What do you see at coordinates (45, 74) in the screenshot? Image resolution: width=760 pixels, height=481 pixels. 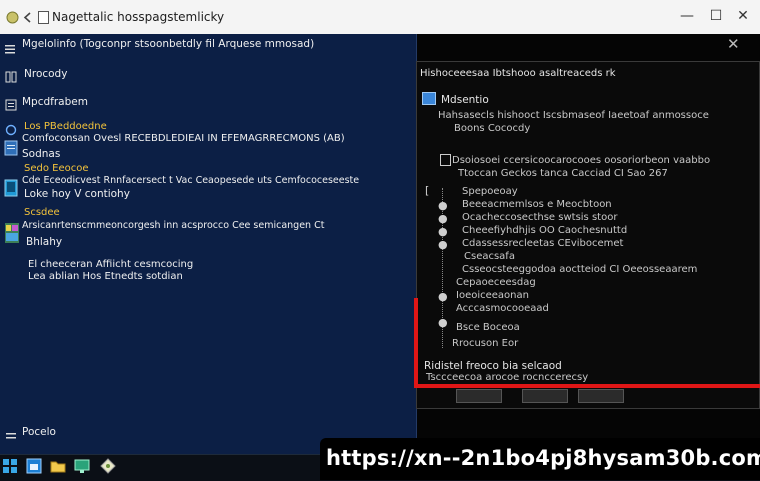 I see `nav-item-0: Nrocody` at bounding box center [45, 74].